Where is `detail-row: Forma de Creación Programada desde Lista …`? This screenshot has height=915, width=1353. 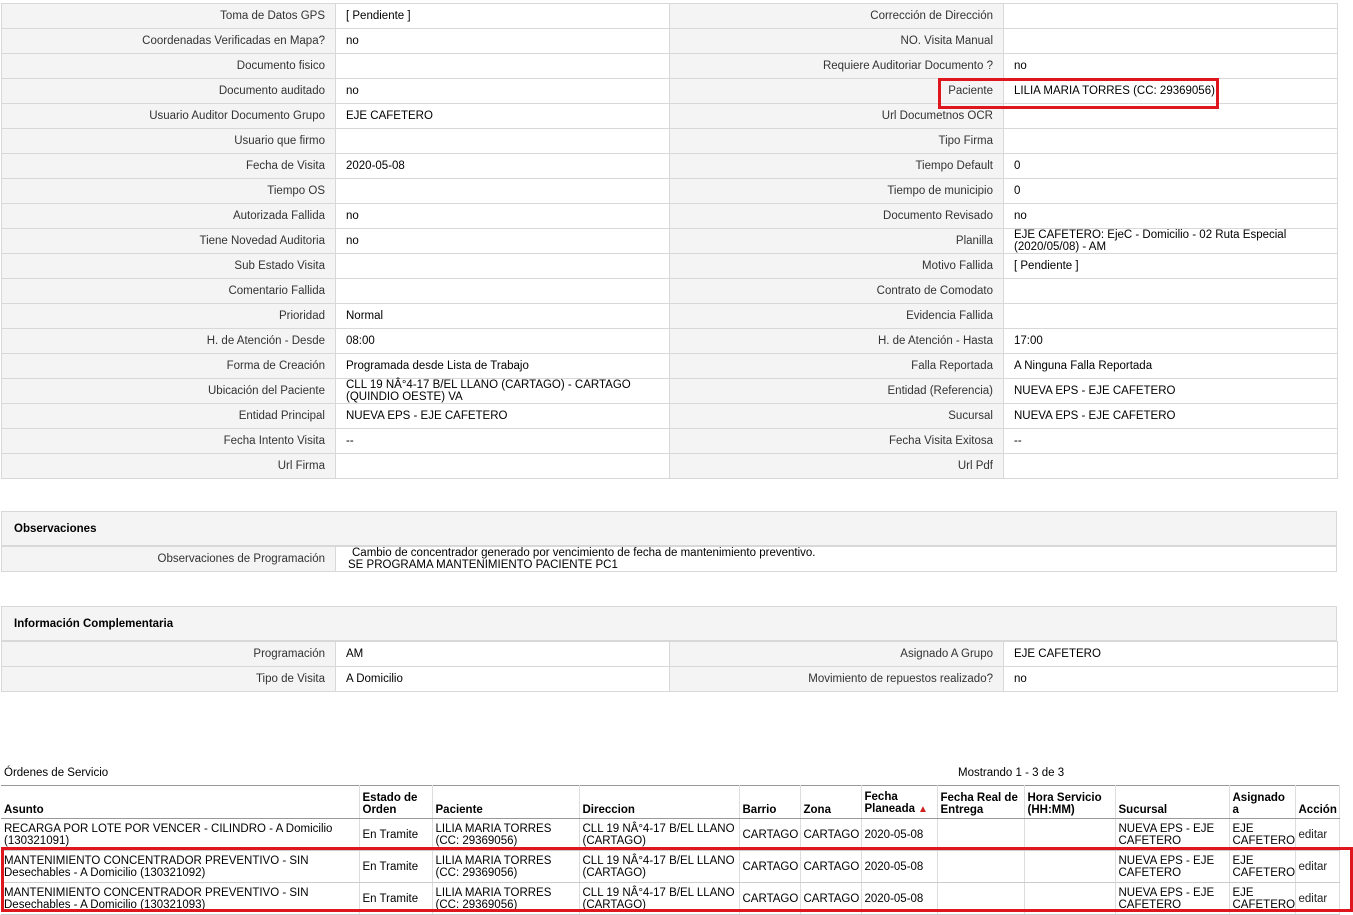
detail-row: Forma de Creación Programada desde Lista … is located at coordinates (669, 366).